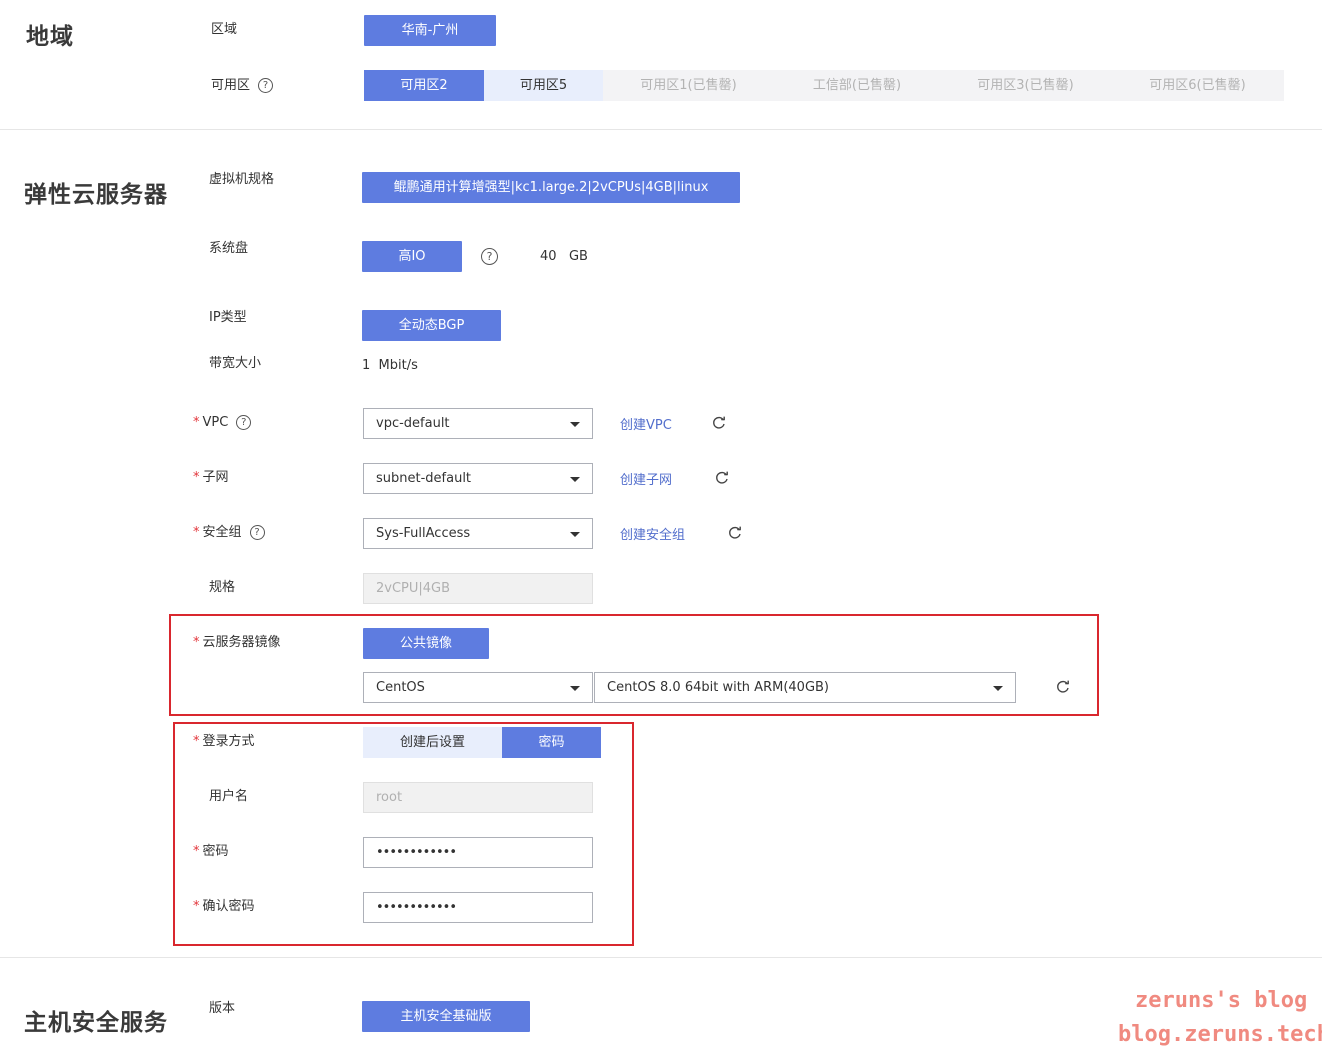 The image size is (1322, 1061). What do you see at coordinates (578, 256) in the screenshot?
I see `disk-size-unit: GB` at bounding box center [578, 256].